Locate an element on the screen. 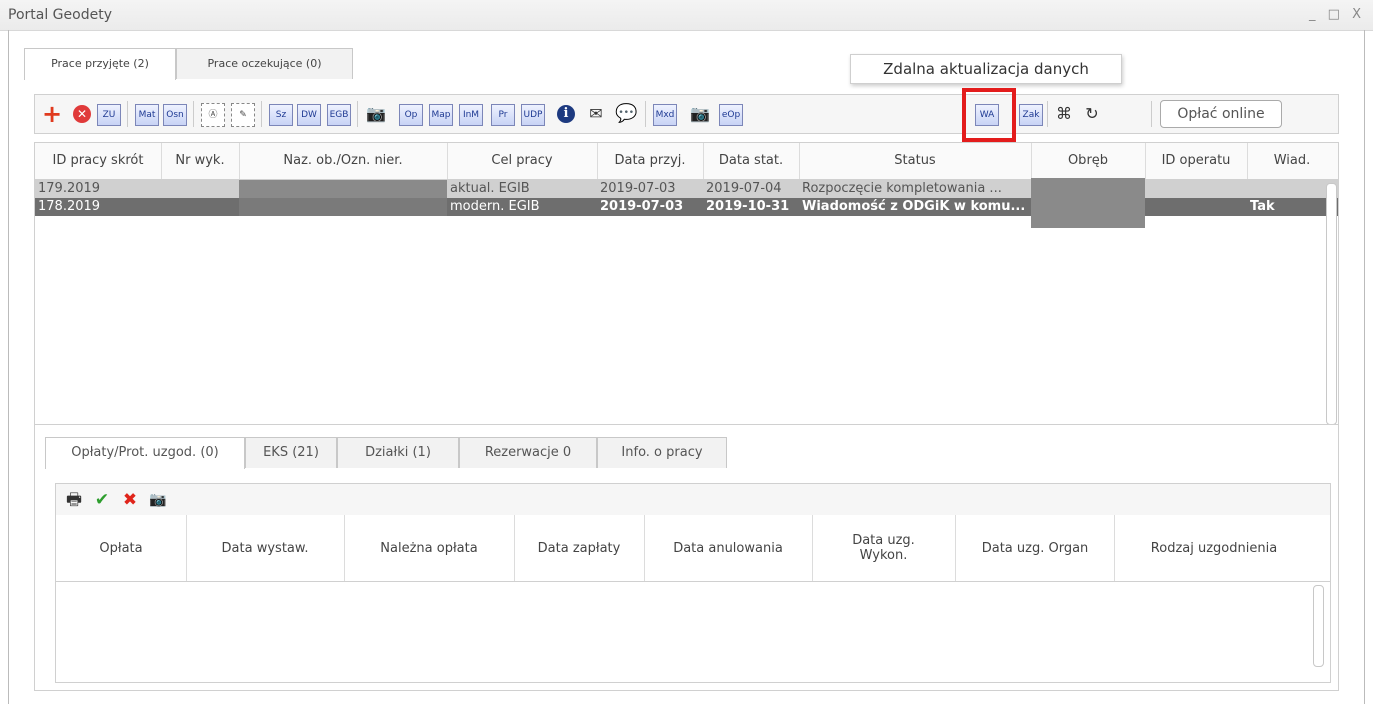 Image resolution: width=1373 pixels, height=704 pixels. tab-payments: Opłaty/Prot. uzgod. (0) is located at coordinates (145, 453).